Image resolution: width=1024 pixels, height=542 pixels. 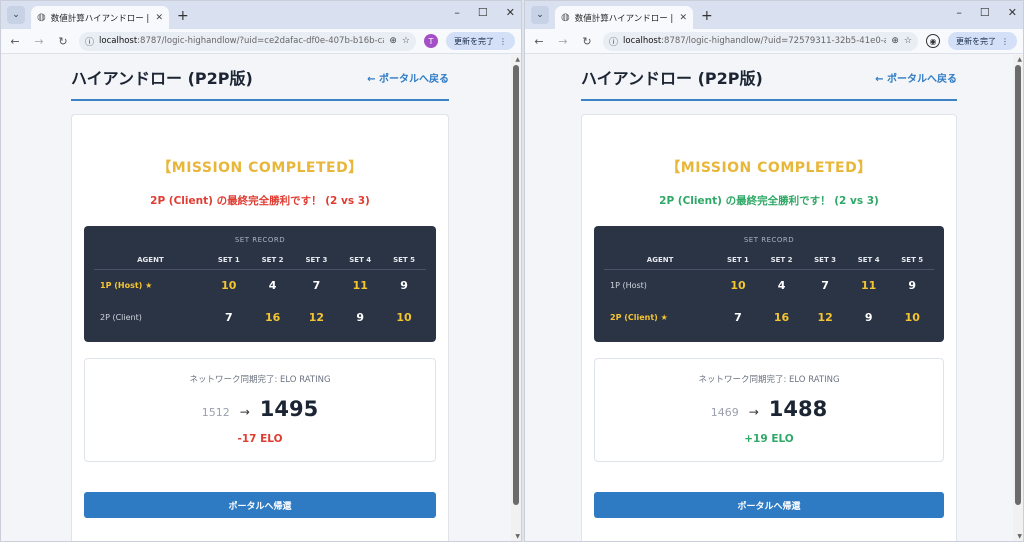 I want to click on elo-old-value: 1512, so click(x=215, y=412).